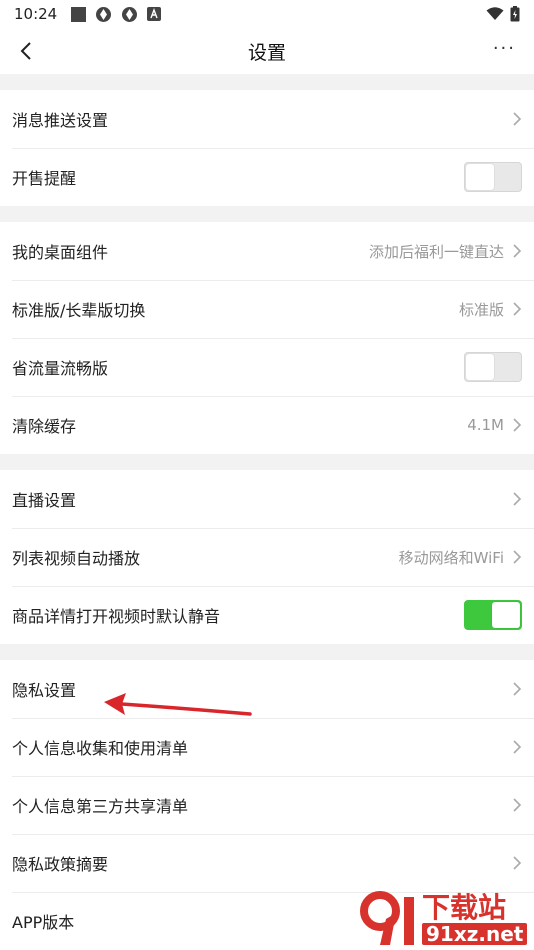 Image resolution: width=534 pixels, height=950 pixels. Describe the element at coordinates (267, 689) in the screenshot. I see `settings-row: 隐私设置` at that location.